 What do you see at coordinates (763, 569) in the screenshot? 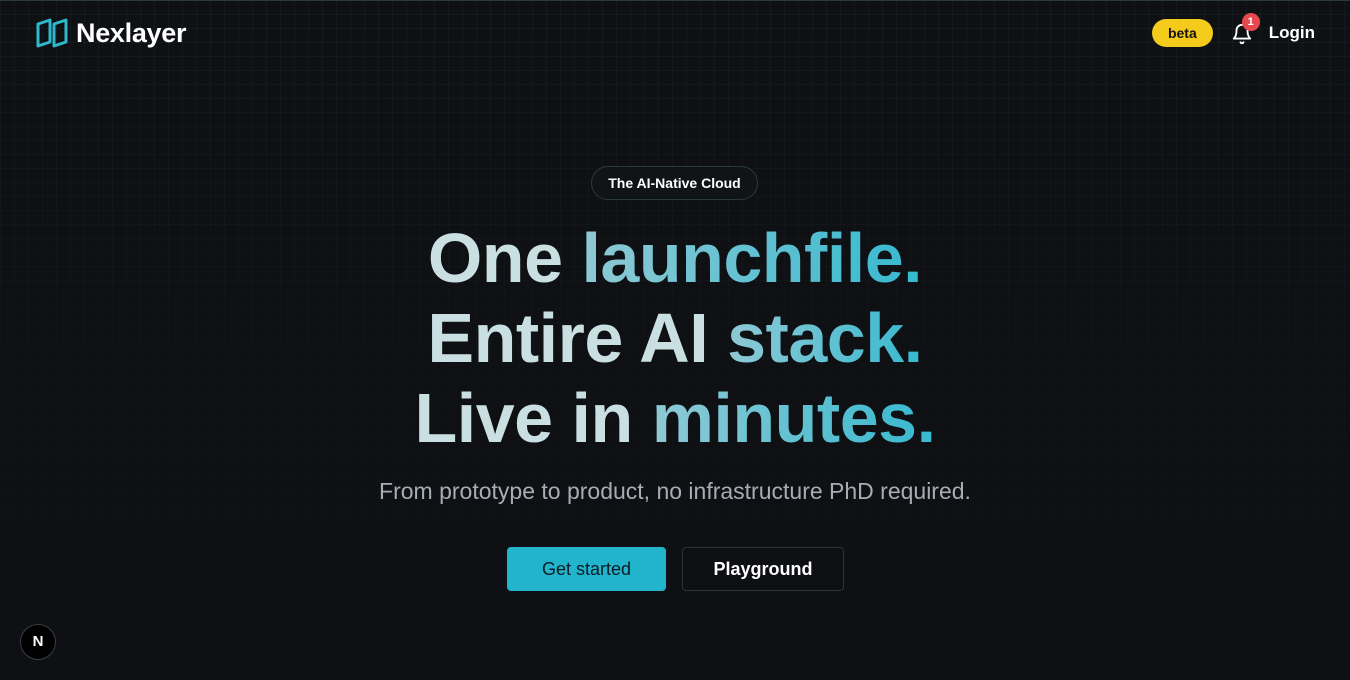
I see `playground-button: Playground` at bounding box center [763, 569].